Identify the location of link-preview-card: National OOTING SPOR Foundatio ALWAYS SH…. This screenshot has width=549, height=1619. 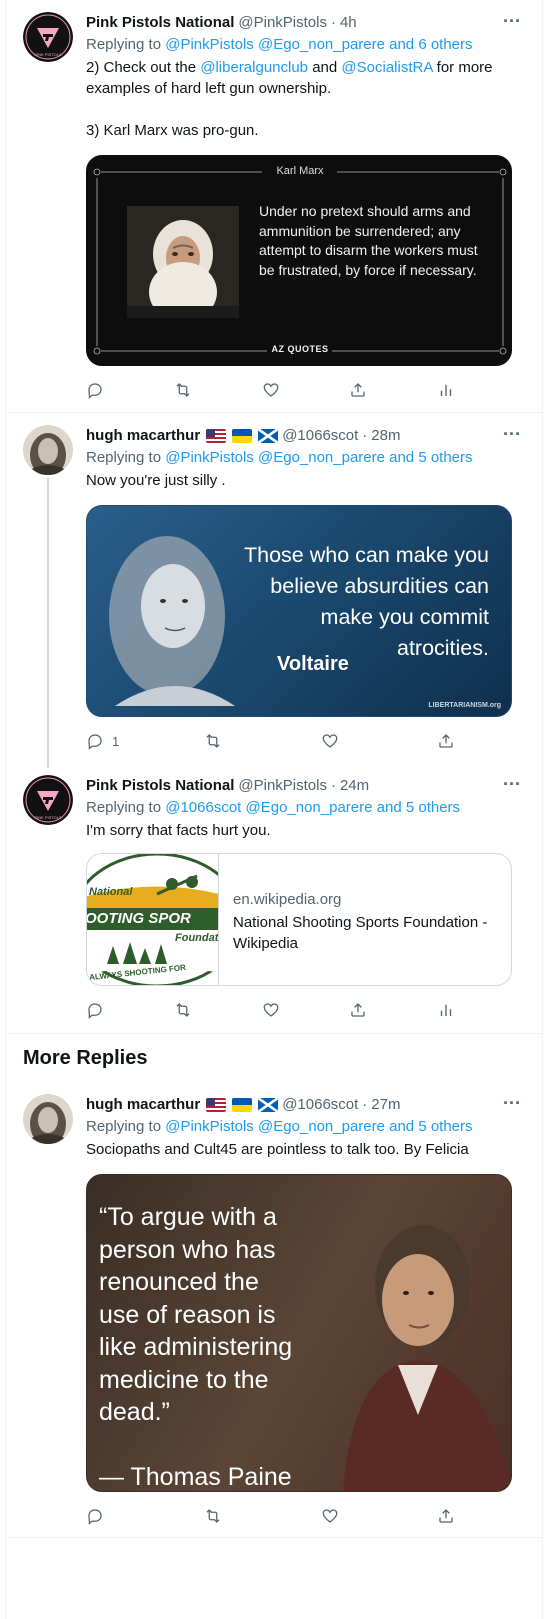
(299, 919).